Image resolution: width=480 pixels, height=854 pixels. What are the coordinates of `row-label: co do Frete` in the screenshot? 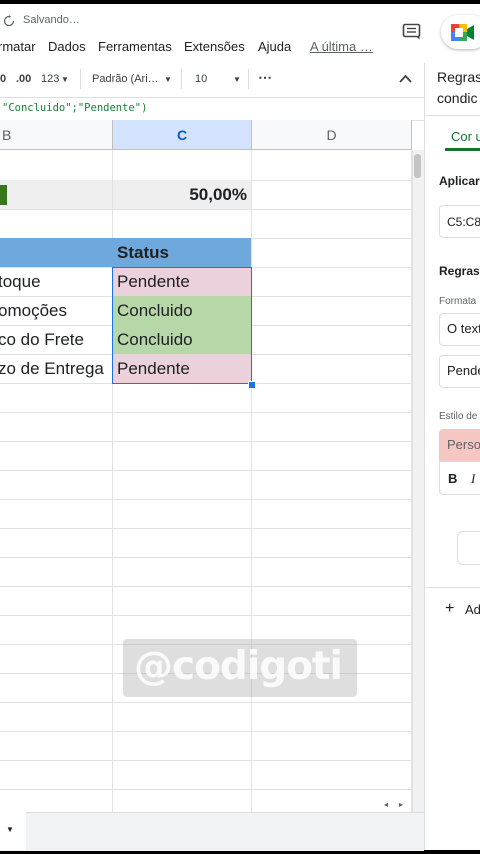 It's located at (56, 339).